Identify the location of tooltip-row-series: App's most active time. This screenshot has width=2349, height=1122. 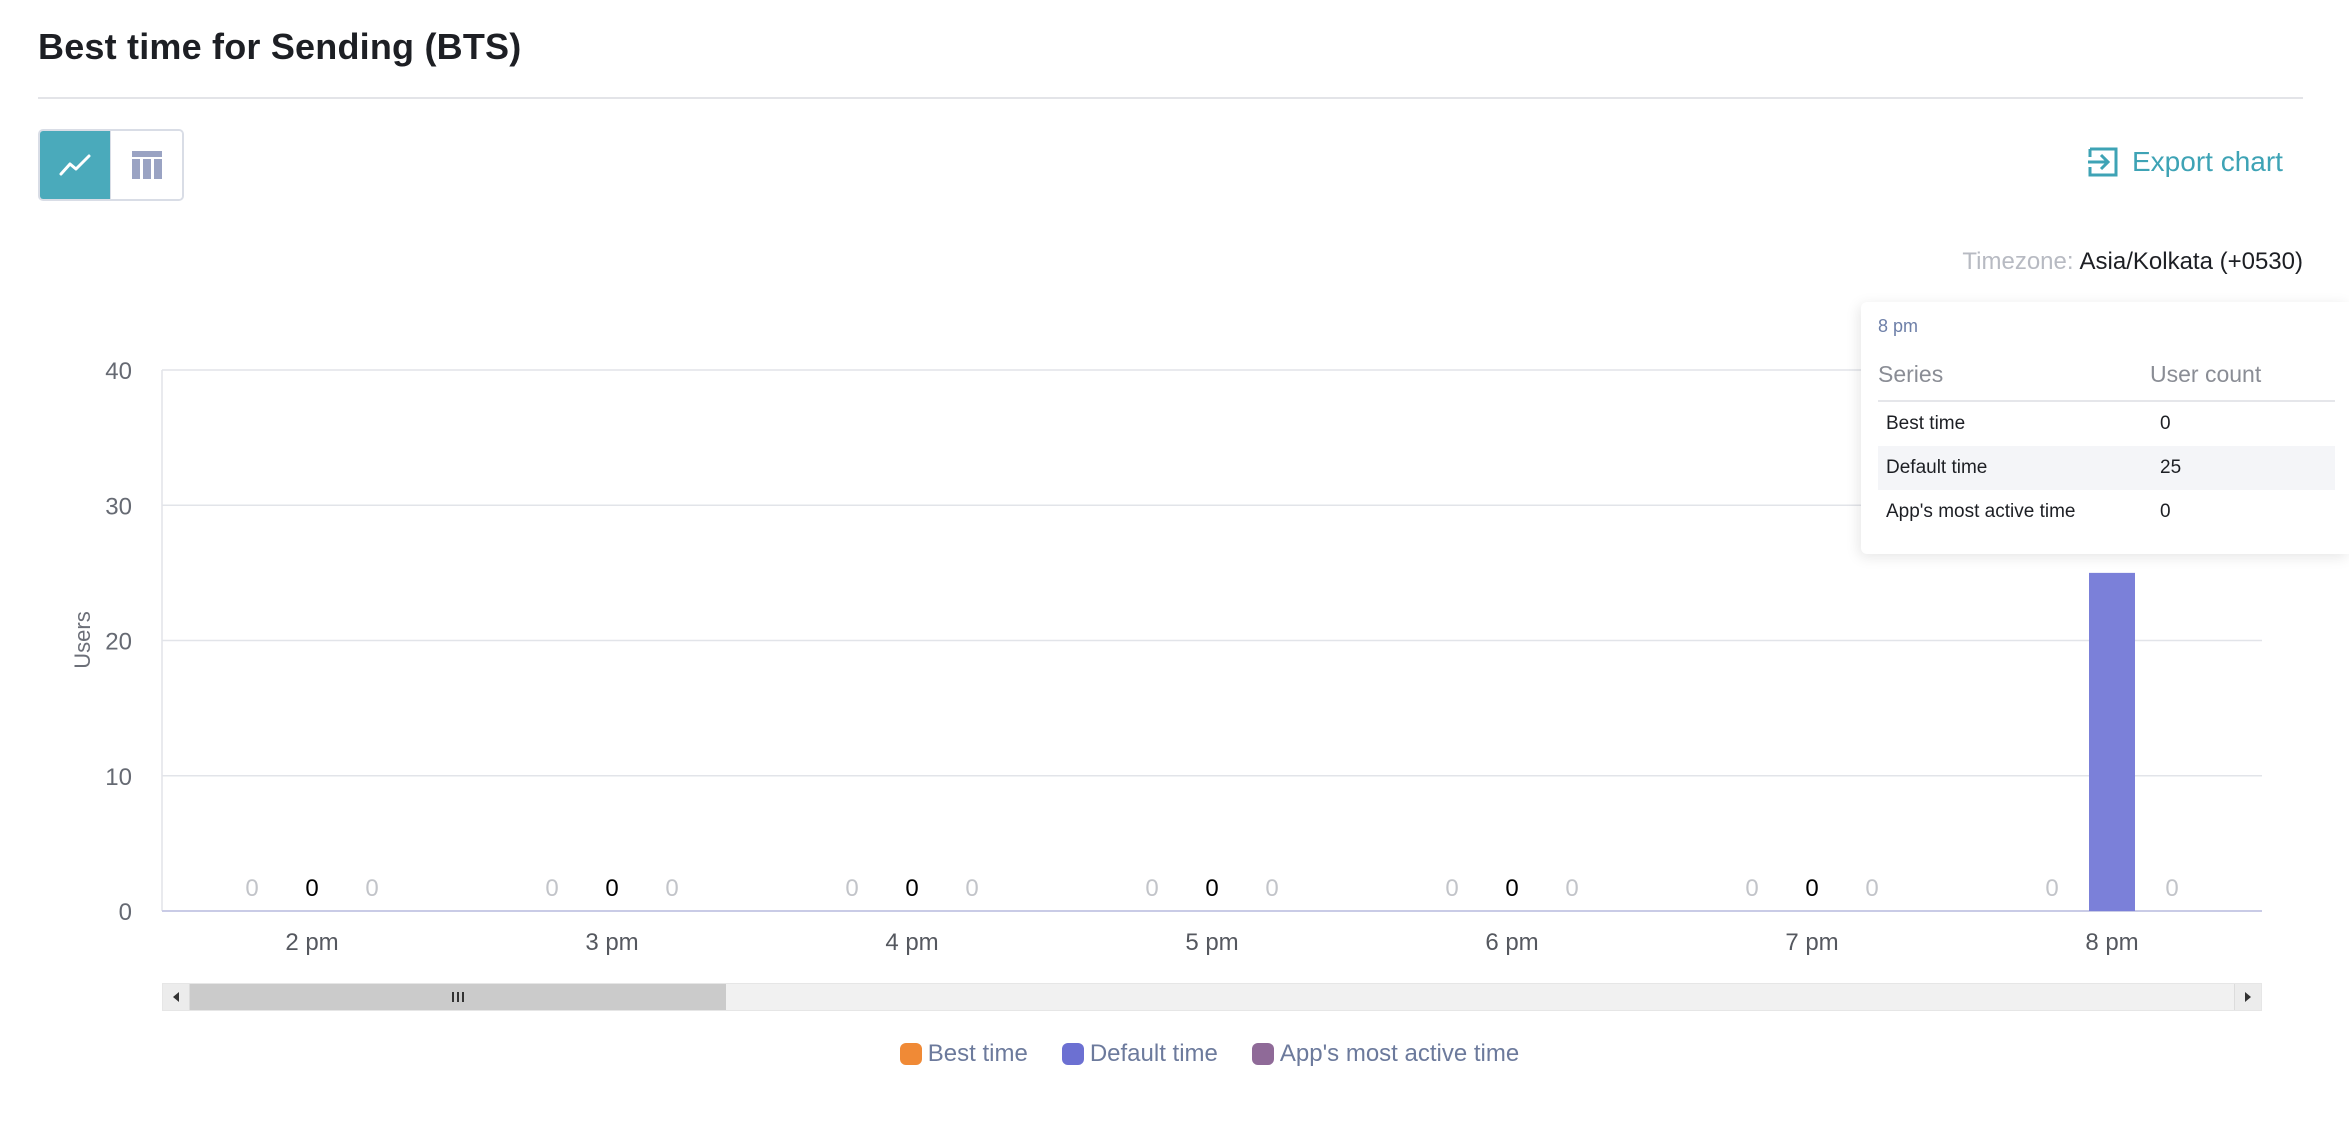
(1981, 511).